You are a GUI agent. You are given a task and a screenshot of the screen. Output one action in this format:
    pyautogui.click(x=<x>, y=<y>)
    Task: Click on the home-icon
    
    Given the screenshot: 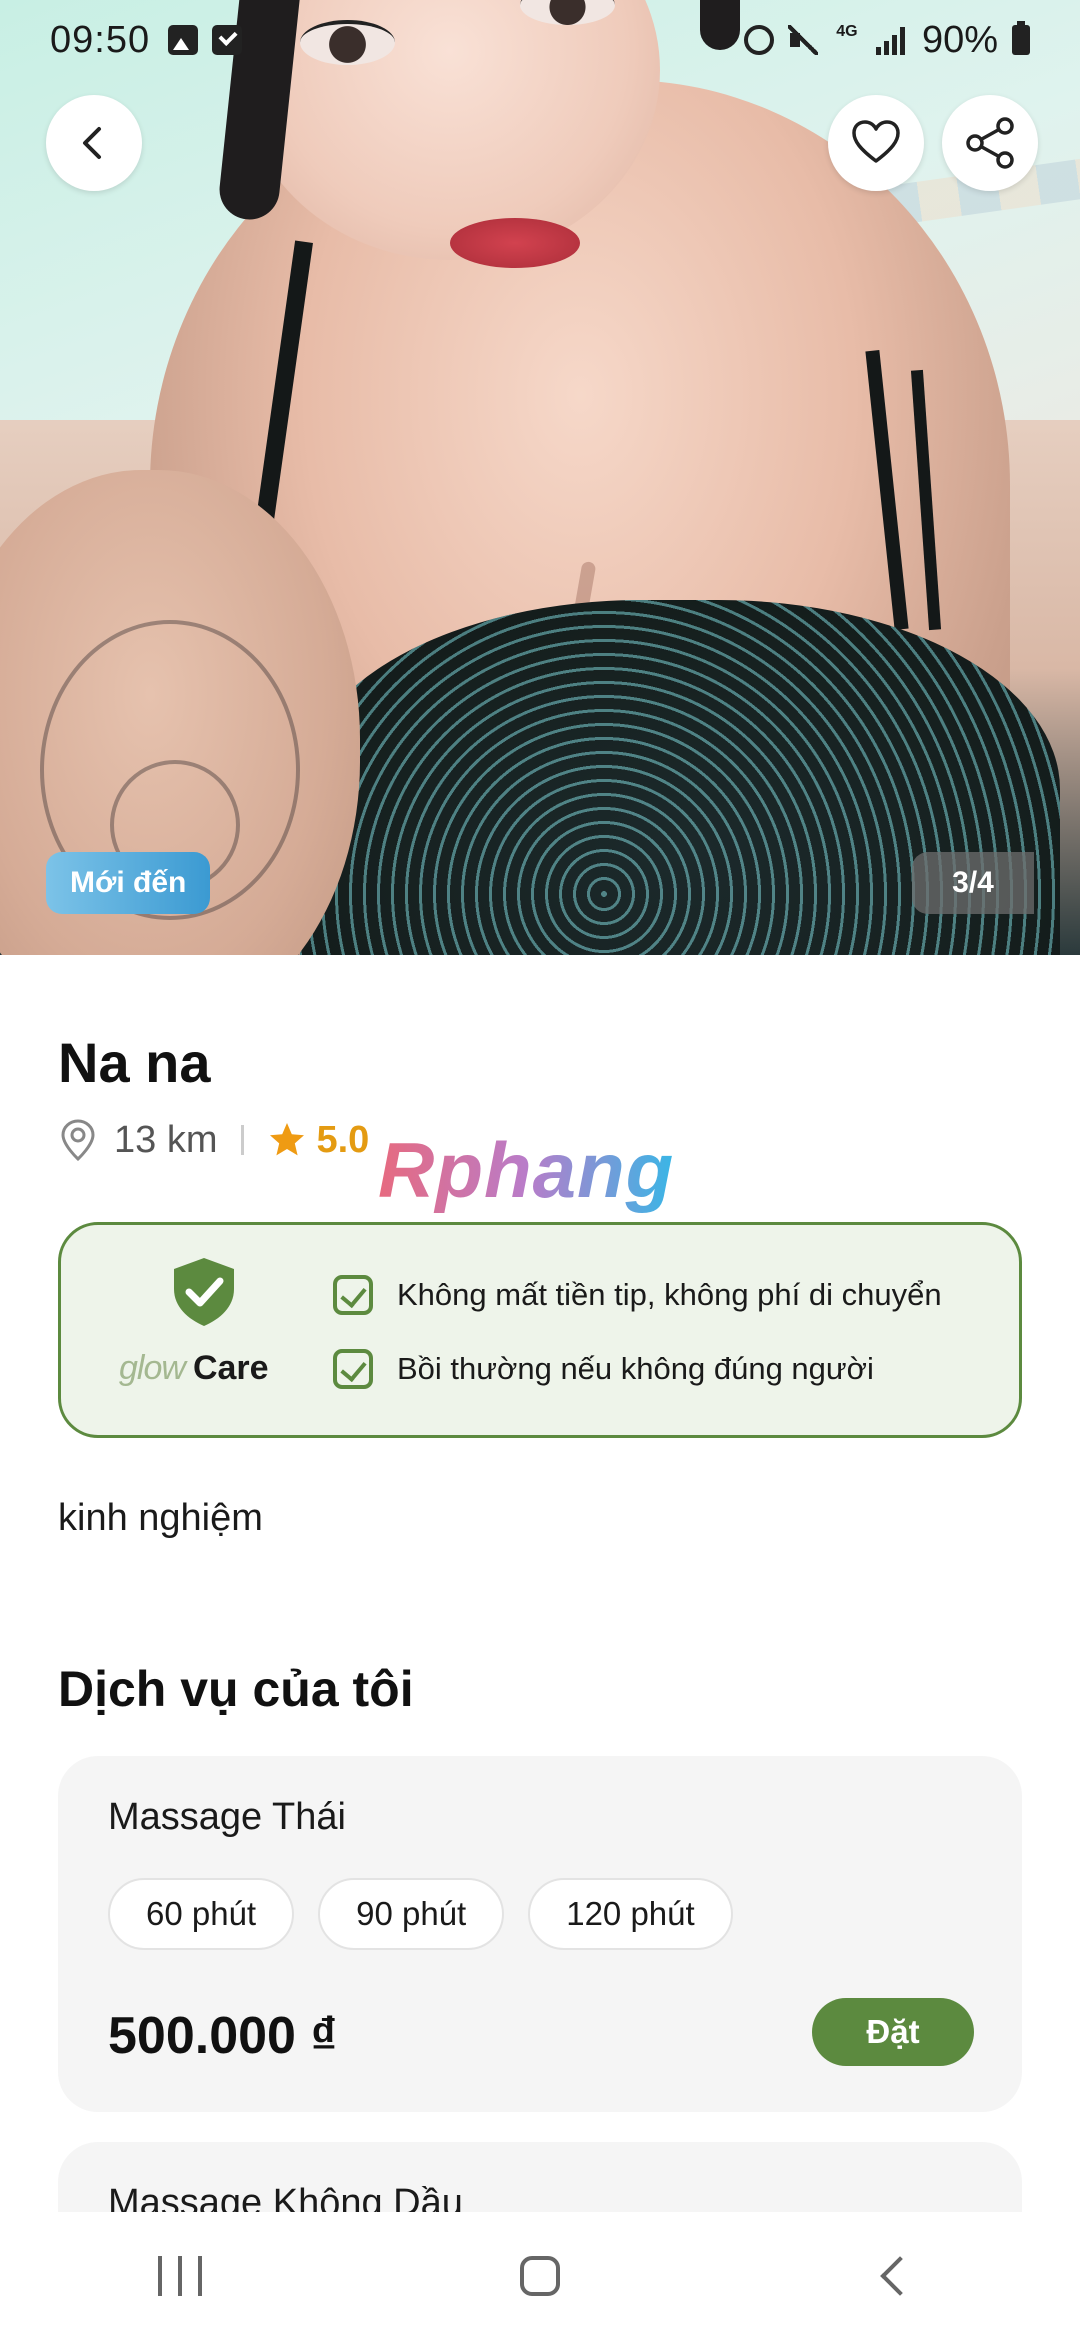 What is the action you would take?
    pyautogui.click(x=540, y=2276)
    